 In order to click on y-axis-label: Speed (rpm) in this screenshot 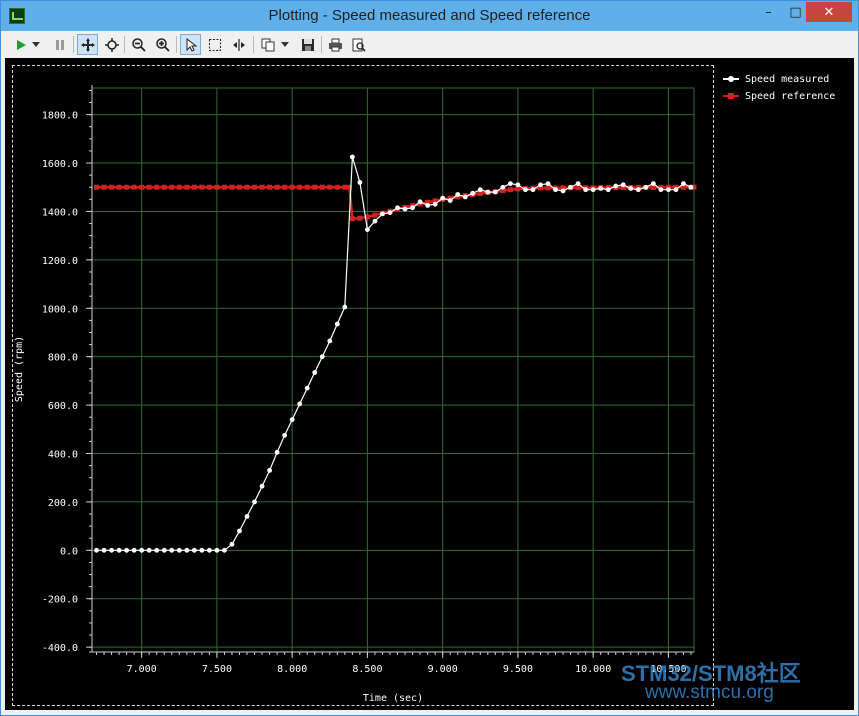, I will do `click(19, 369)`.